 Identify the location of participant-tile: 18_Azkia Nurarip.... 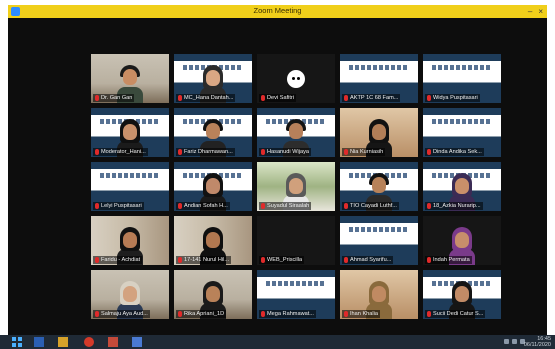
(462, 186).